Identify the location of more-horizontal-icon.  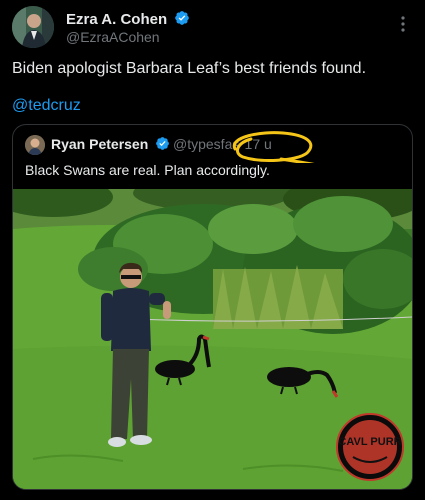
(403, 24).